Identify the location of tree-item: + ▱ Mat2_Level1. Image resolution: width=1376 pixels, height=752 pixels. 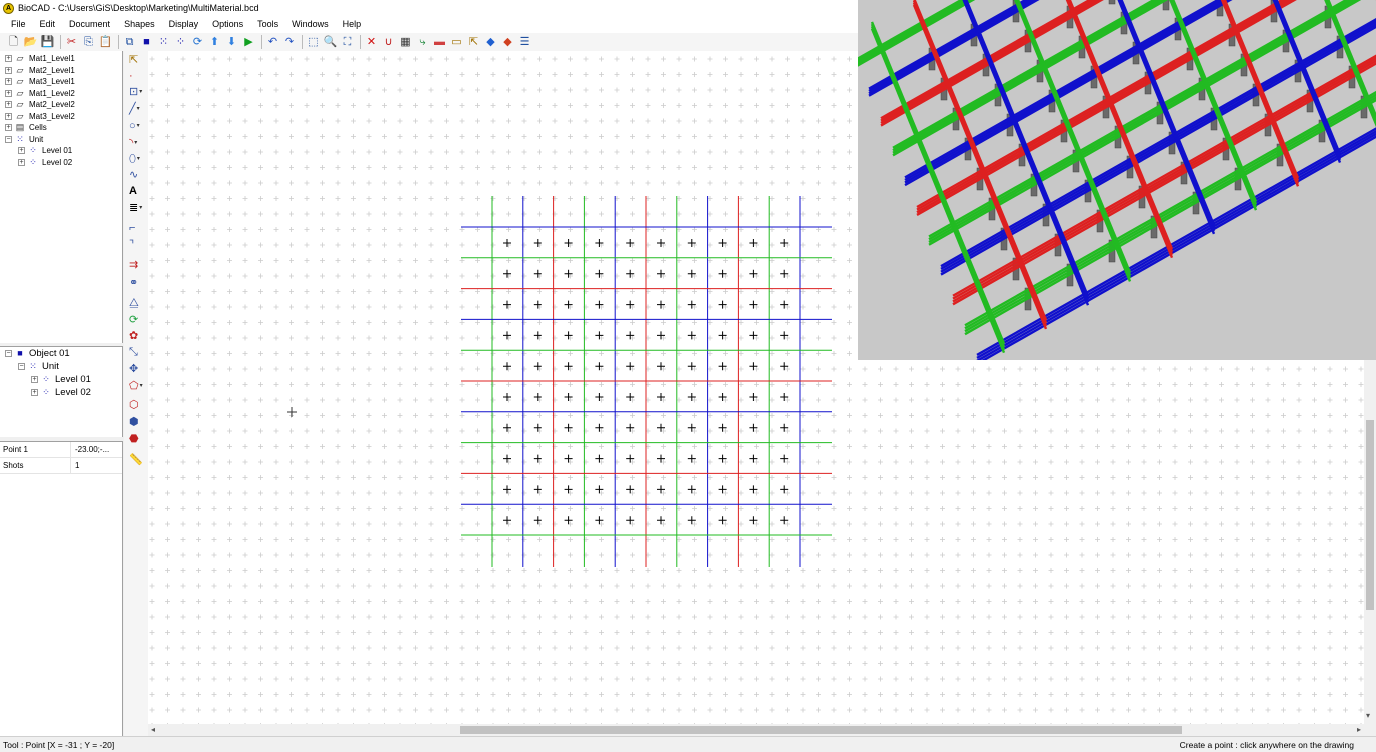
(61, 71).